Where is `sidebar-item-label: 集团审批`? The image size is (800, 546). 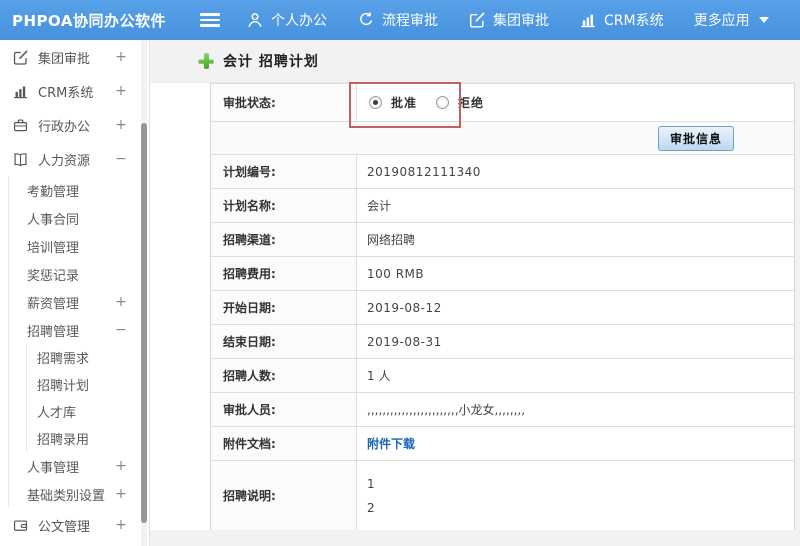
sidebar-item-label: 集团审批 is located at coordinates (64, 59).